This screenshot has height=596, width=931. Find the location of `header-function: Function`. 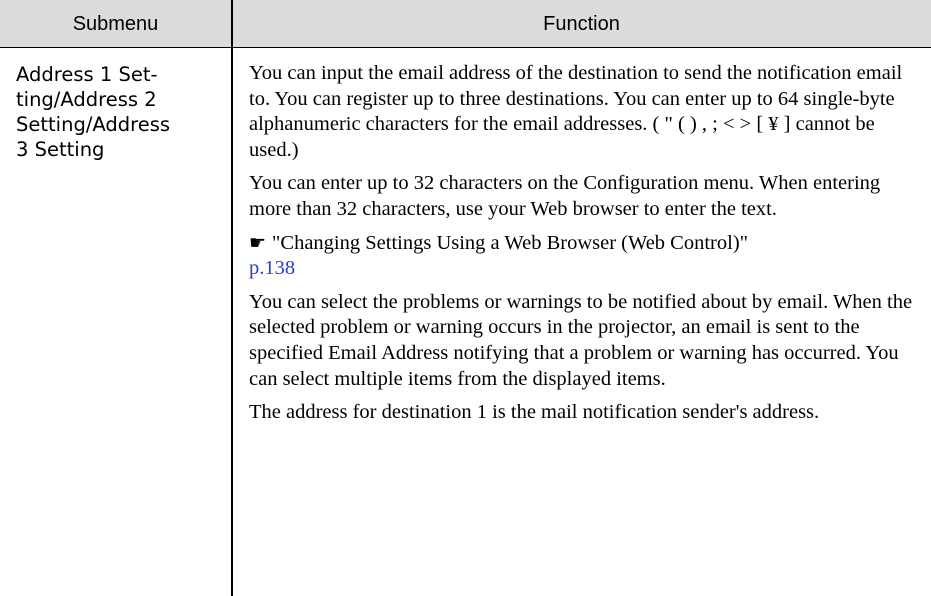

header-function: Function is located at coordinates (581, 23).